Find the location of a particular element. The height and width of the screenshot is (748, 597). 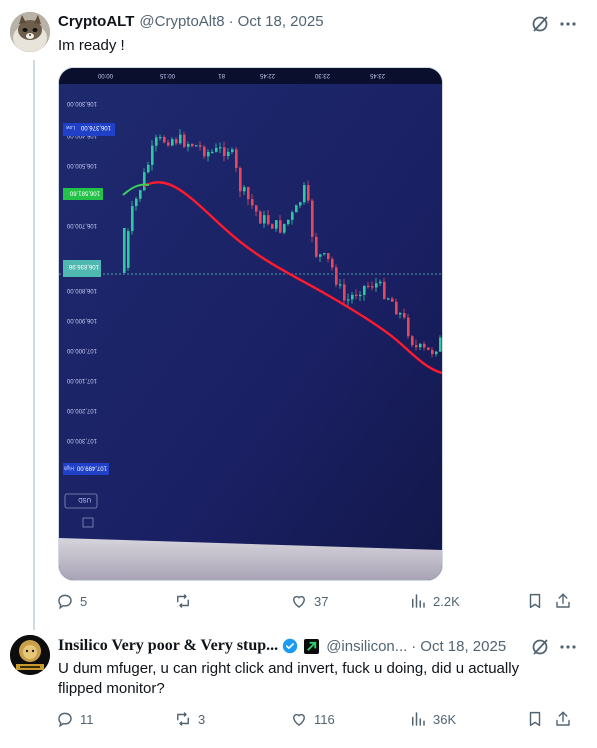

like-count: 37 is located at coordinates (321, 601).